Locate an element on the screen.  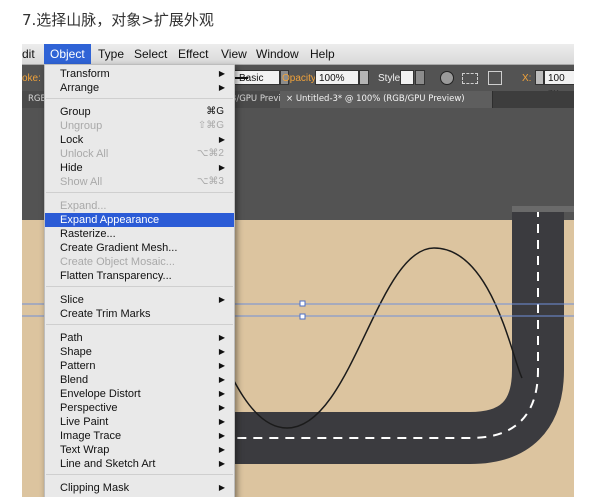
menu-item-text-wrap: Text Wrap ▶ is located at coordinates (139, 450).